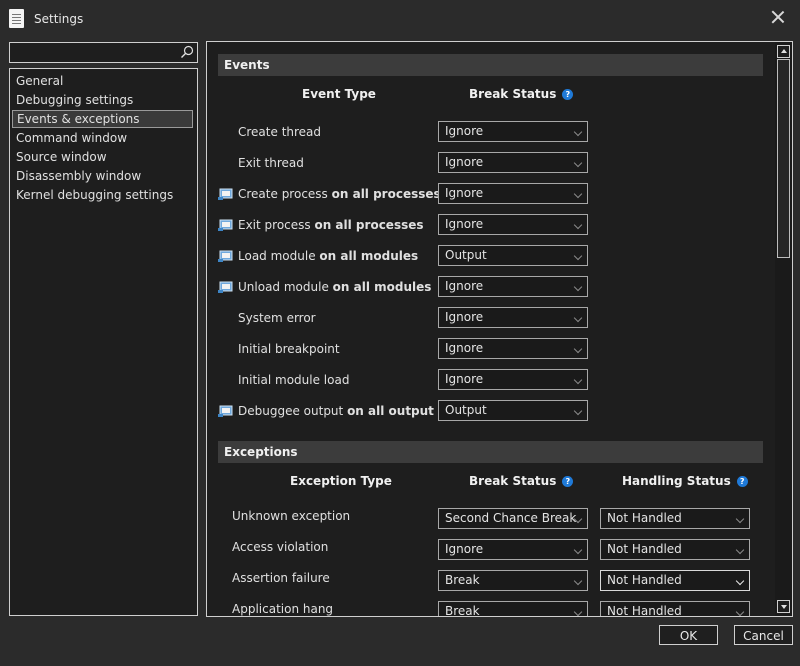  What do you see at coordinates (675, 608) in the screenshot?
I see `exception-handling-dropdown-application-hang: Not Handled` at bounding box center [675, 608].